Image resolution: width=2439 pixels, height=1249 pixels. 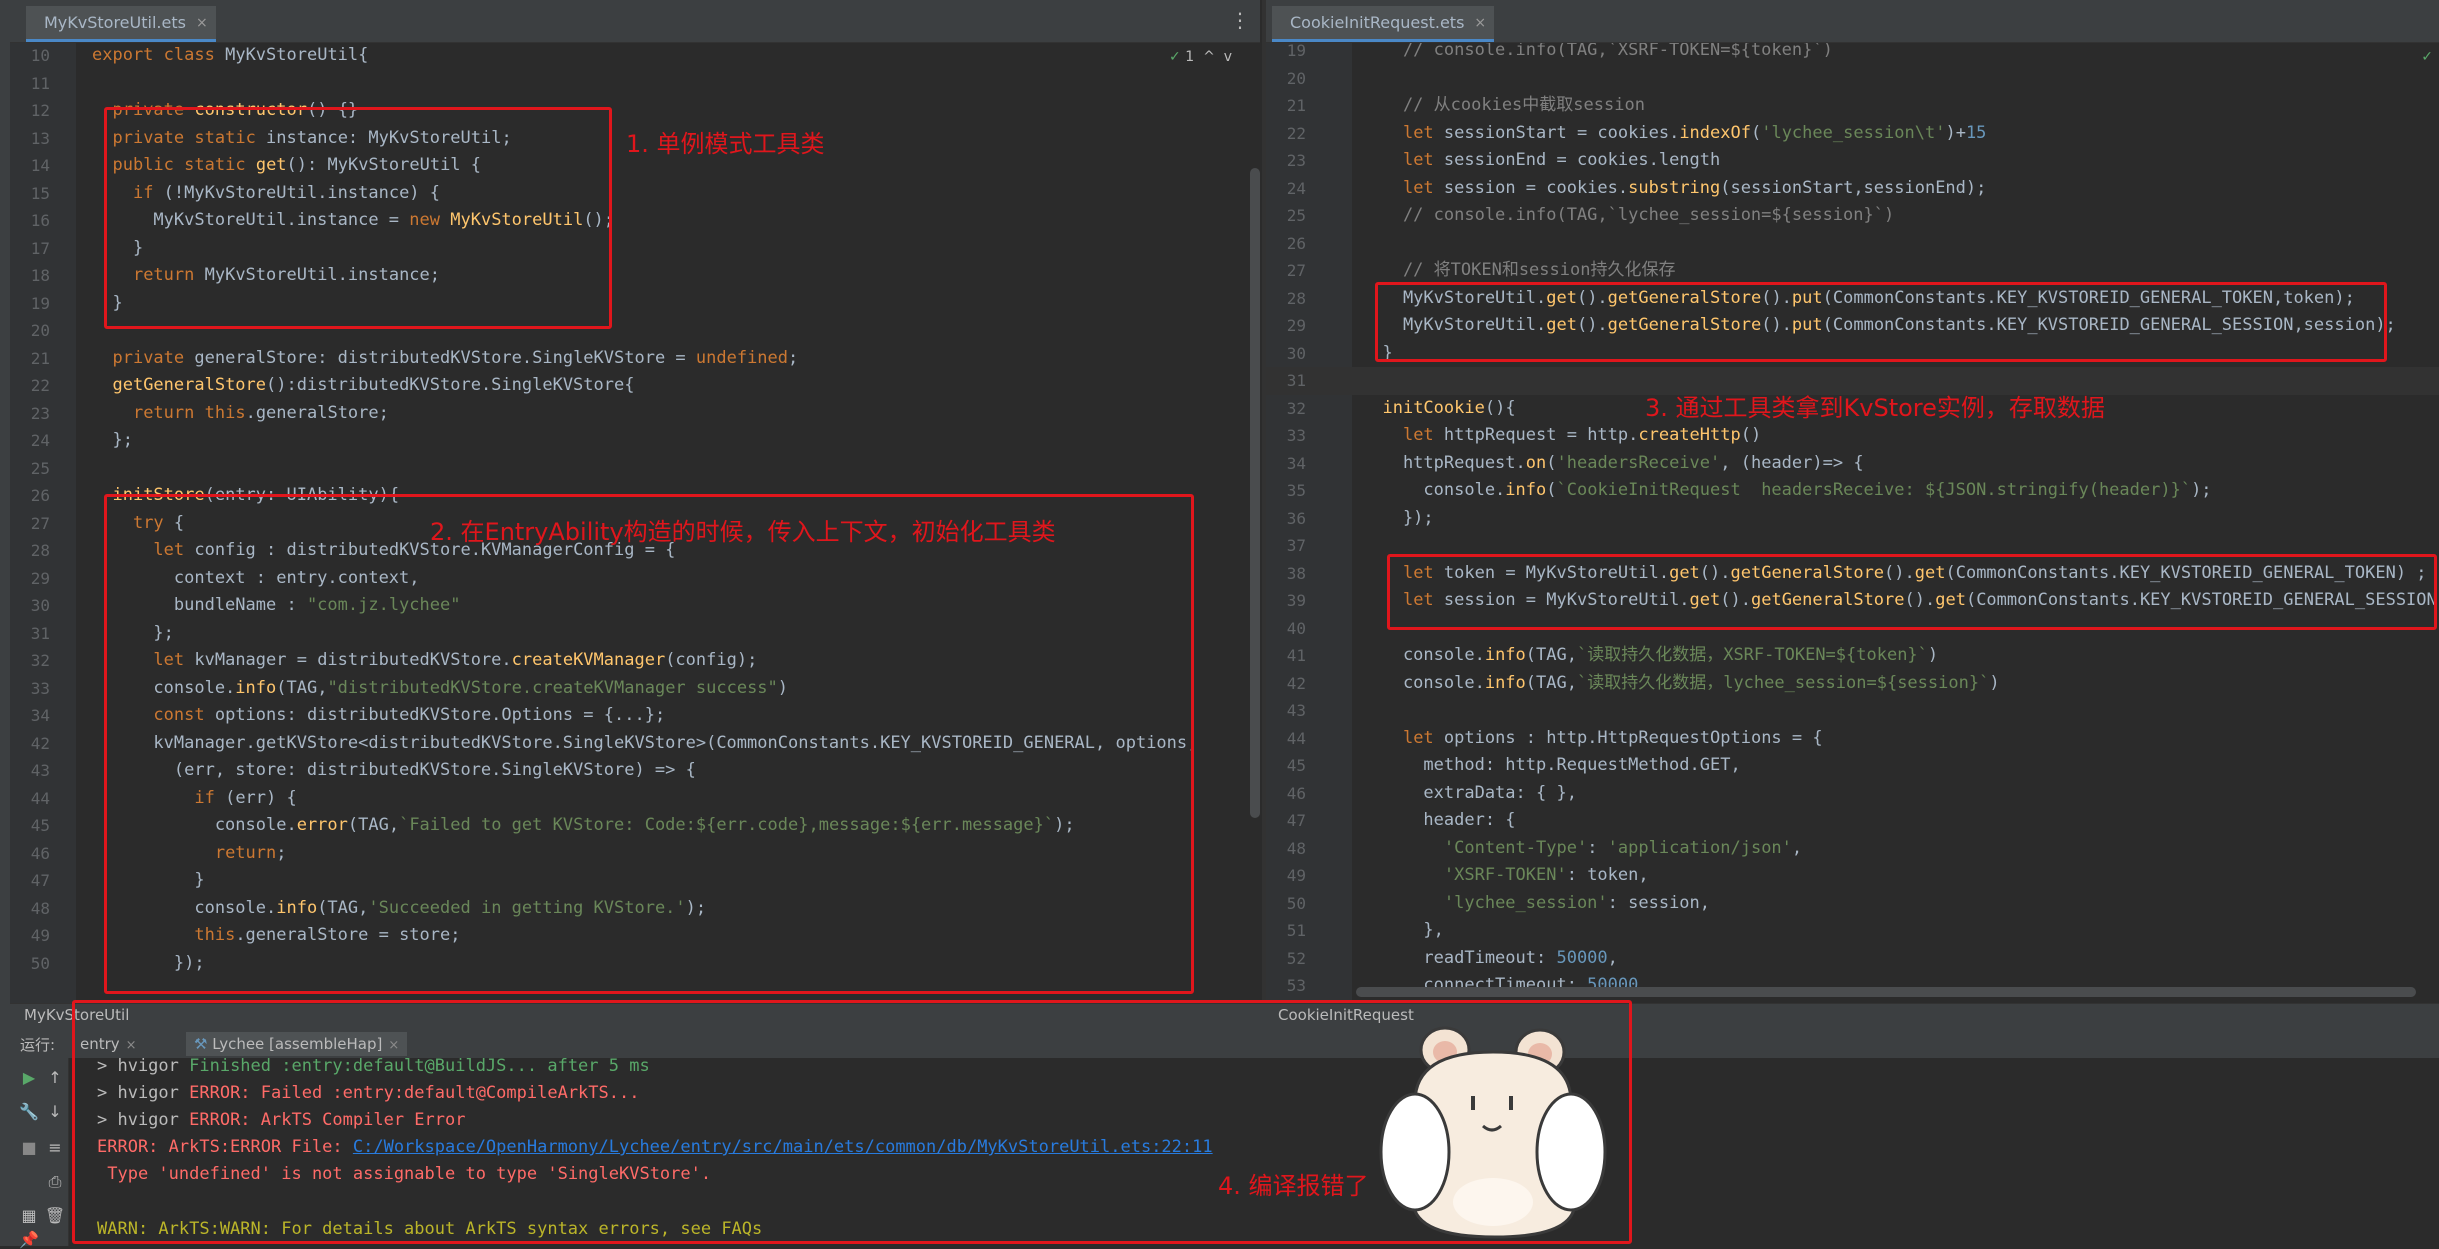 What do you see at coordinates (1852, 519) in the screenshot?
I see `code-line: 36 });` at bounding box center [1852, 519].